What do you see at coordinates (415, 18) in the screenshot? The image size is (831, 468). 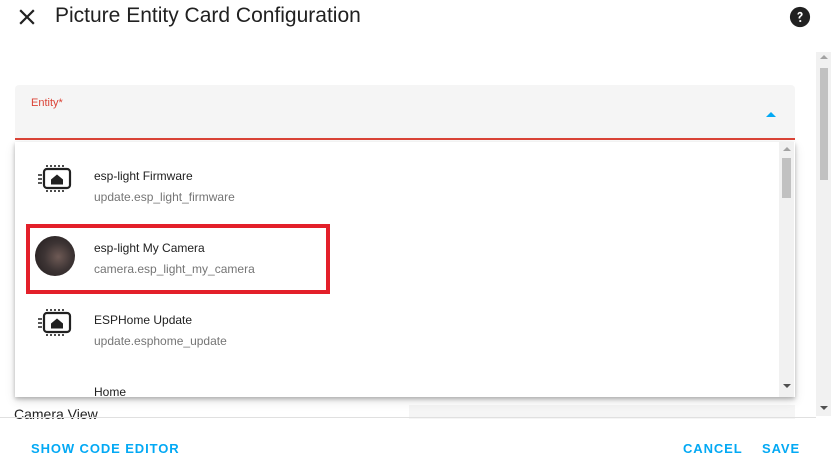 I see `dialog-header: Picture Entity Card Configuration` at bounding box center [415, 18].